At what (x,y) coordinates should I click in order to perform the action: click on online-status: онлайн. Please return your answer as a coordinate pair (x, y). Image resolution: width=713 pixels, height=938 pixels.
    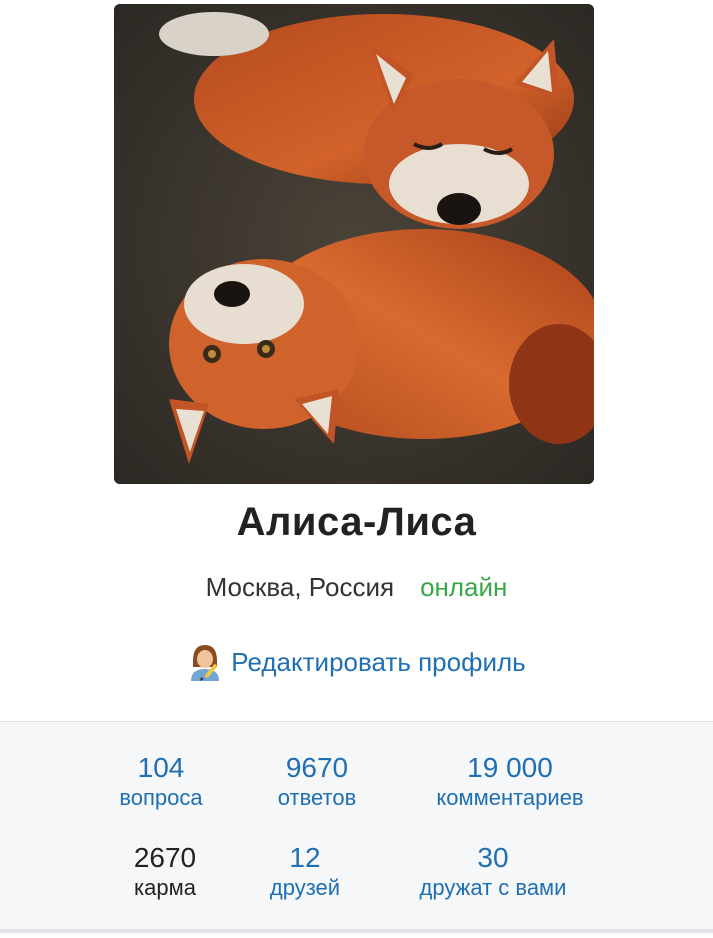
    Looking at the image, I should click on (464, 587).